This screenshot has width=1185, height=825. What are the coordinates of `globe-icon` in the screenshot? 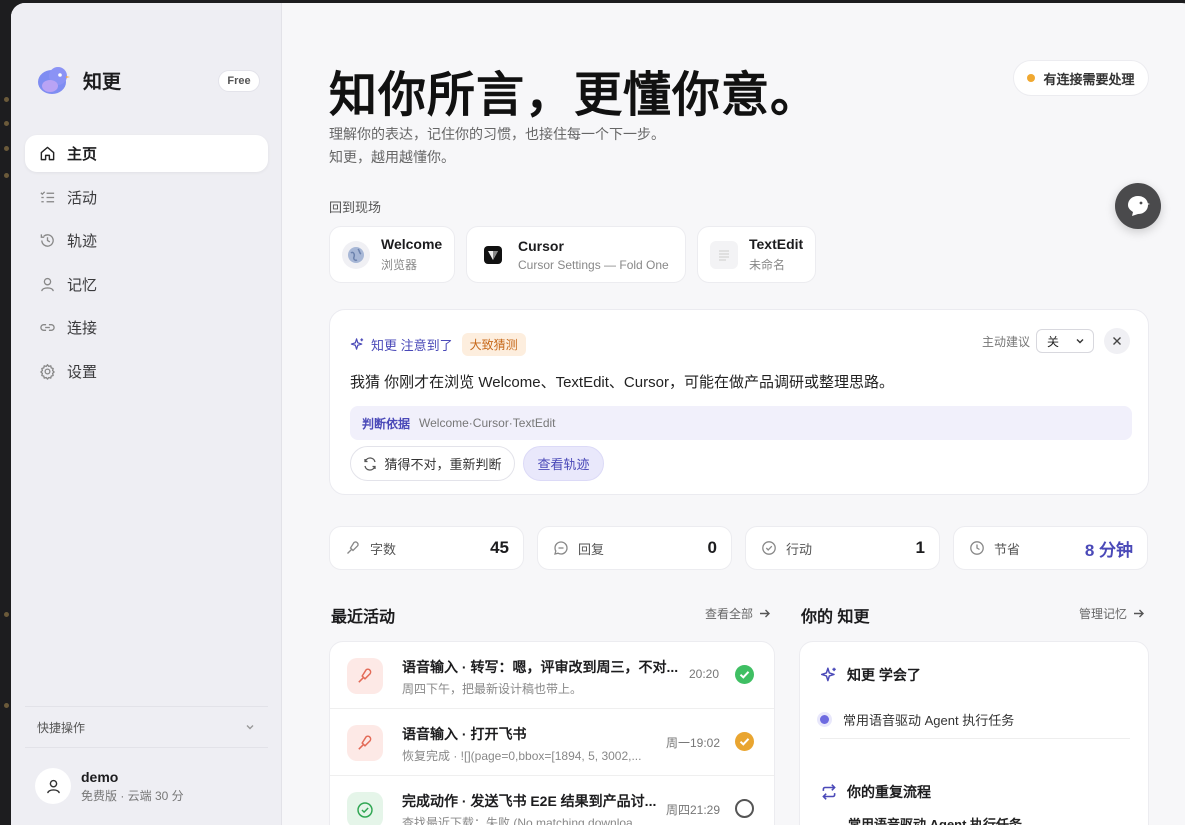 It's located at (356, 254).